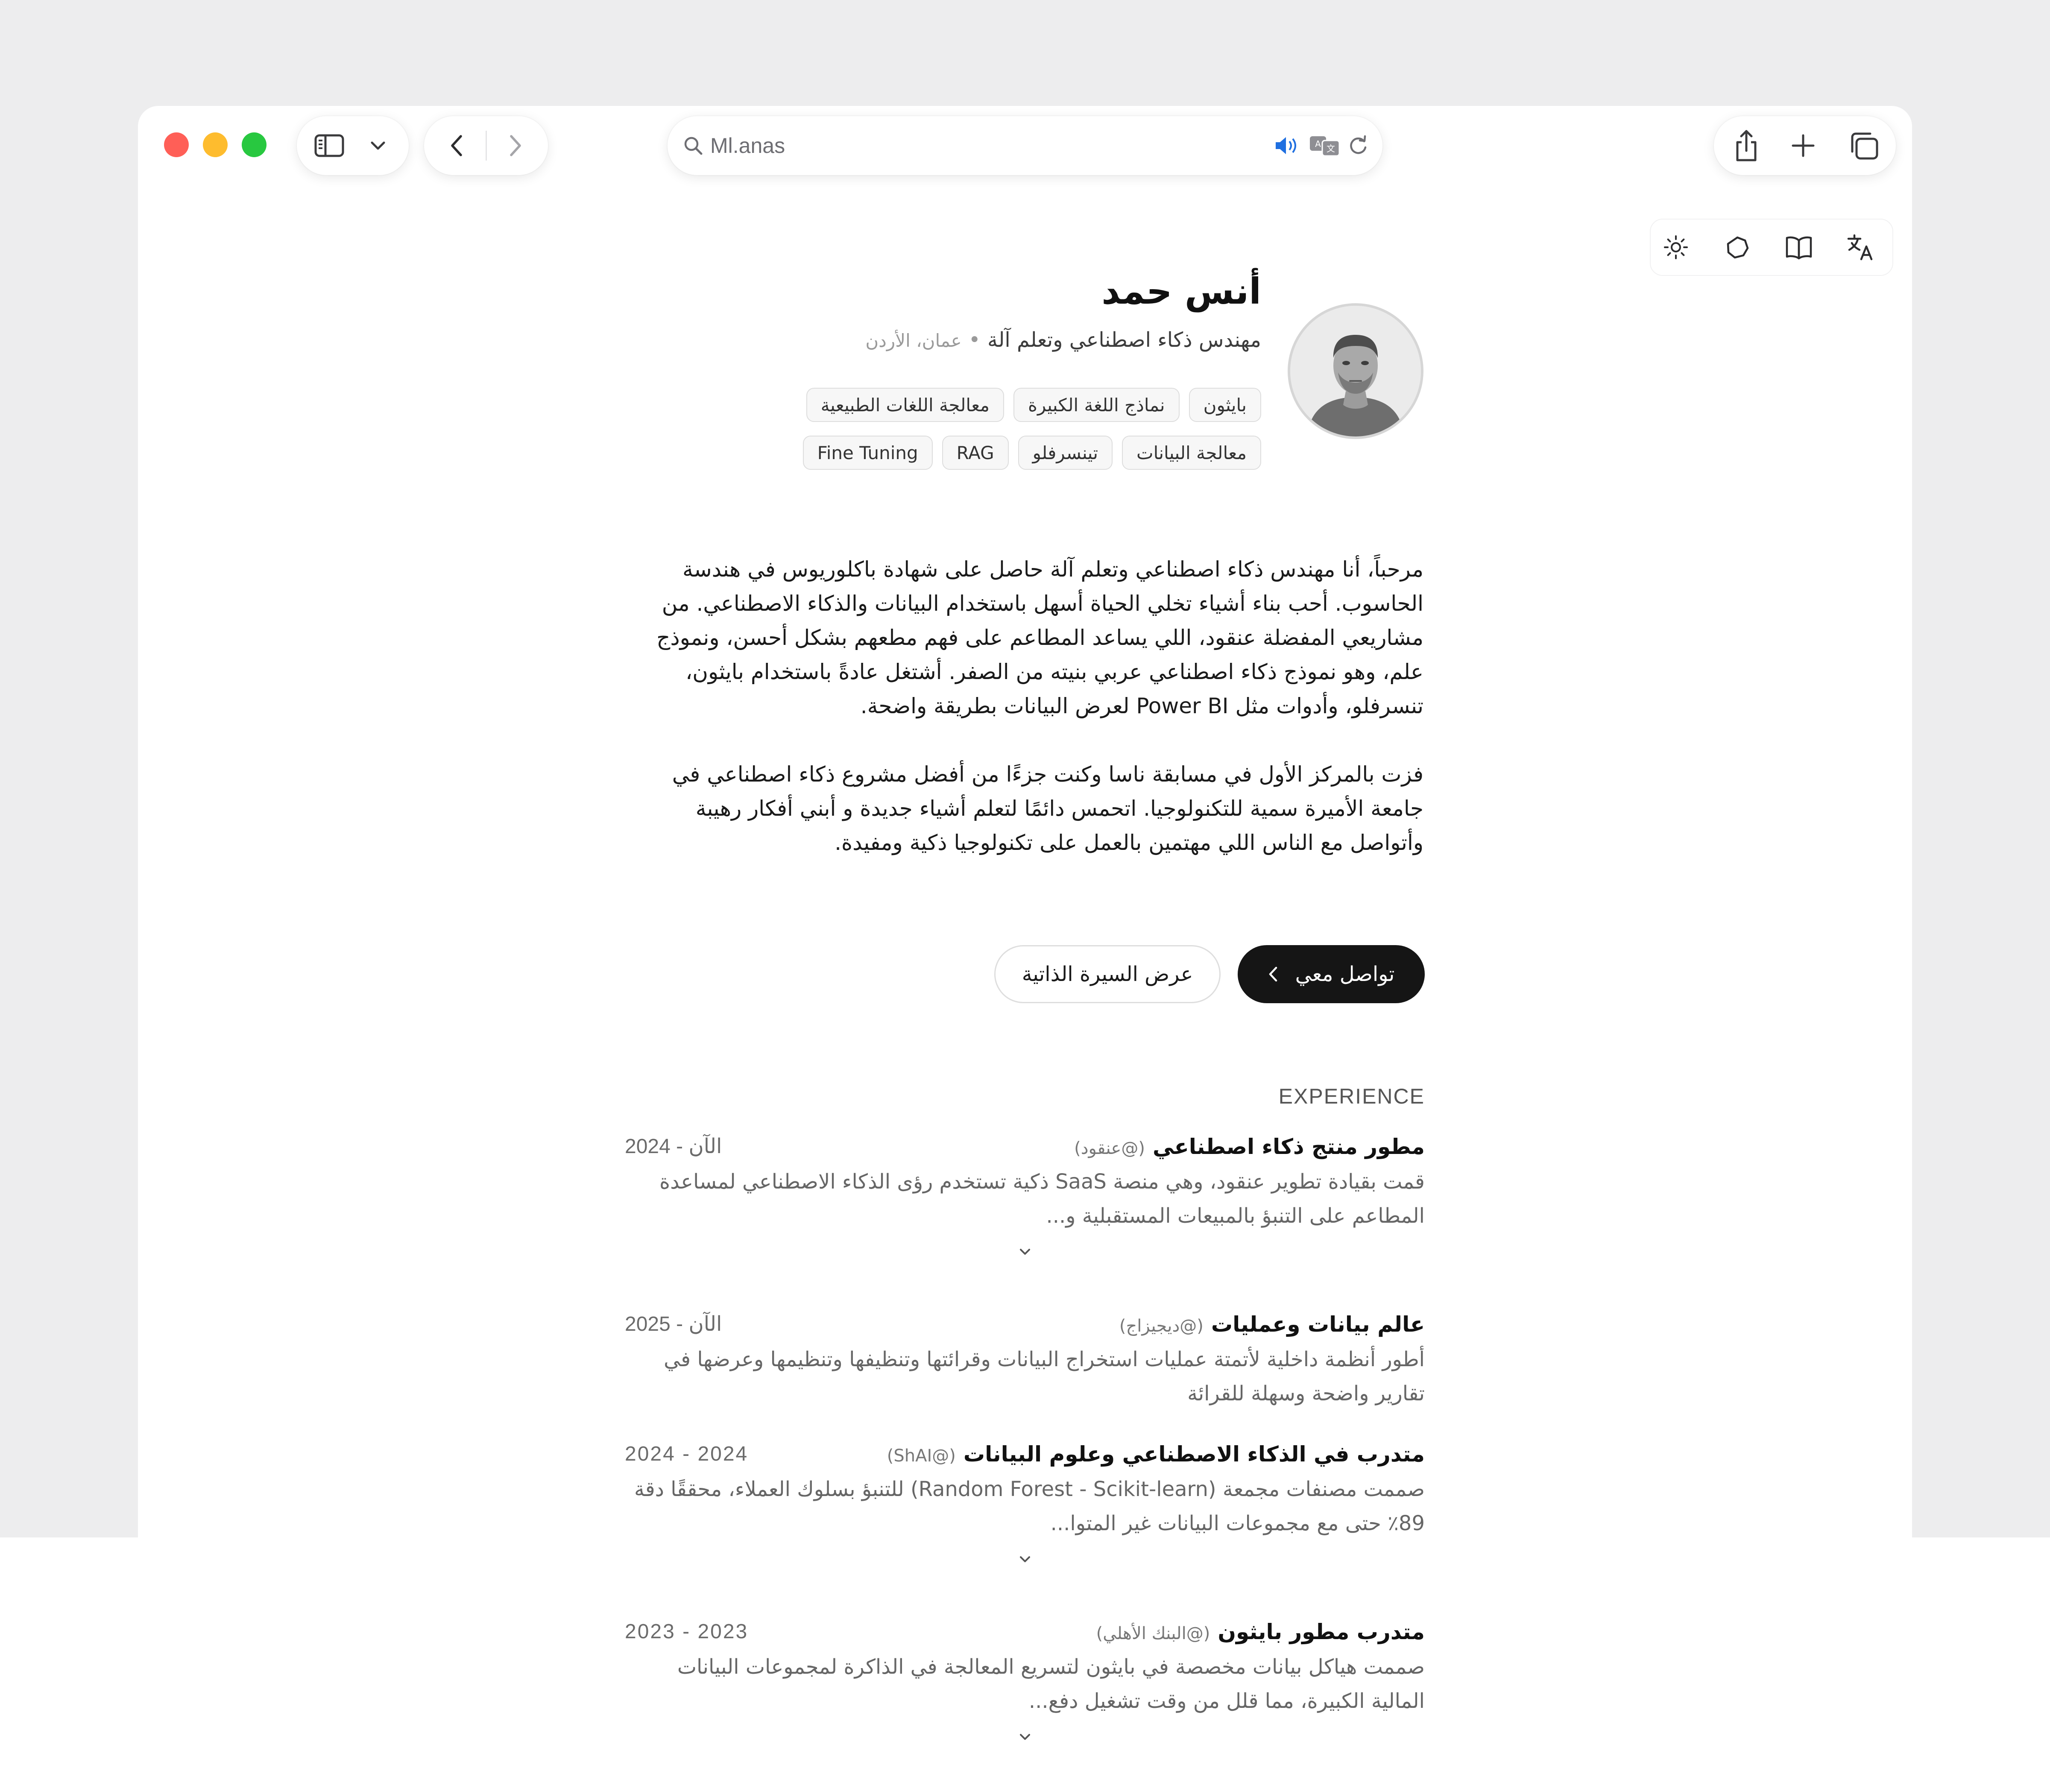 This screenshot has width=2050, height=1792. What do you see at coordinates (673, 1324) in the screenshot?
I see `experience-dates: 2025 - الآن` at bounding box center [673, 1324].